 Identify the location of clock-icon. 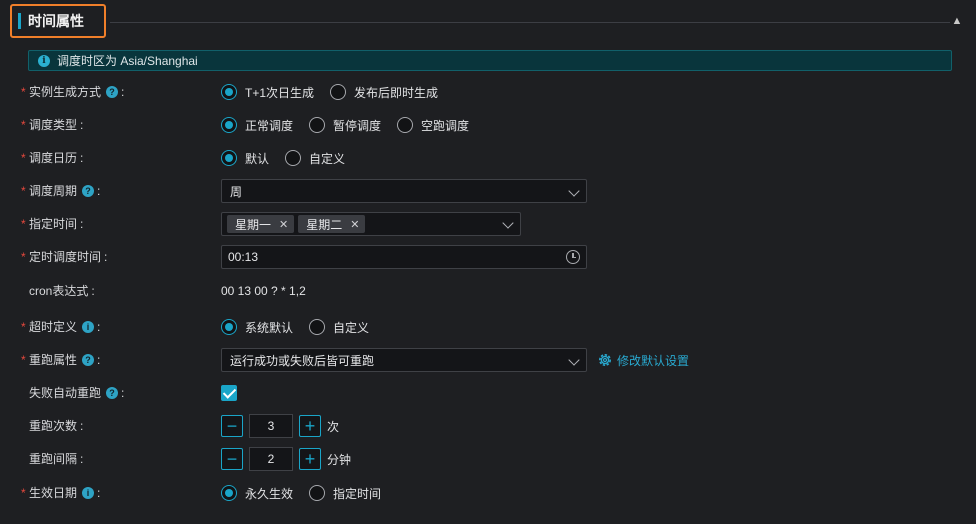
(573, 257).